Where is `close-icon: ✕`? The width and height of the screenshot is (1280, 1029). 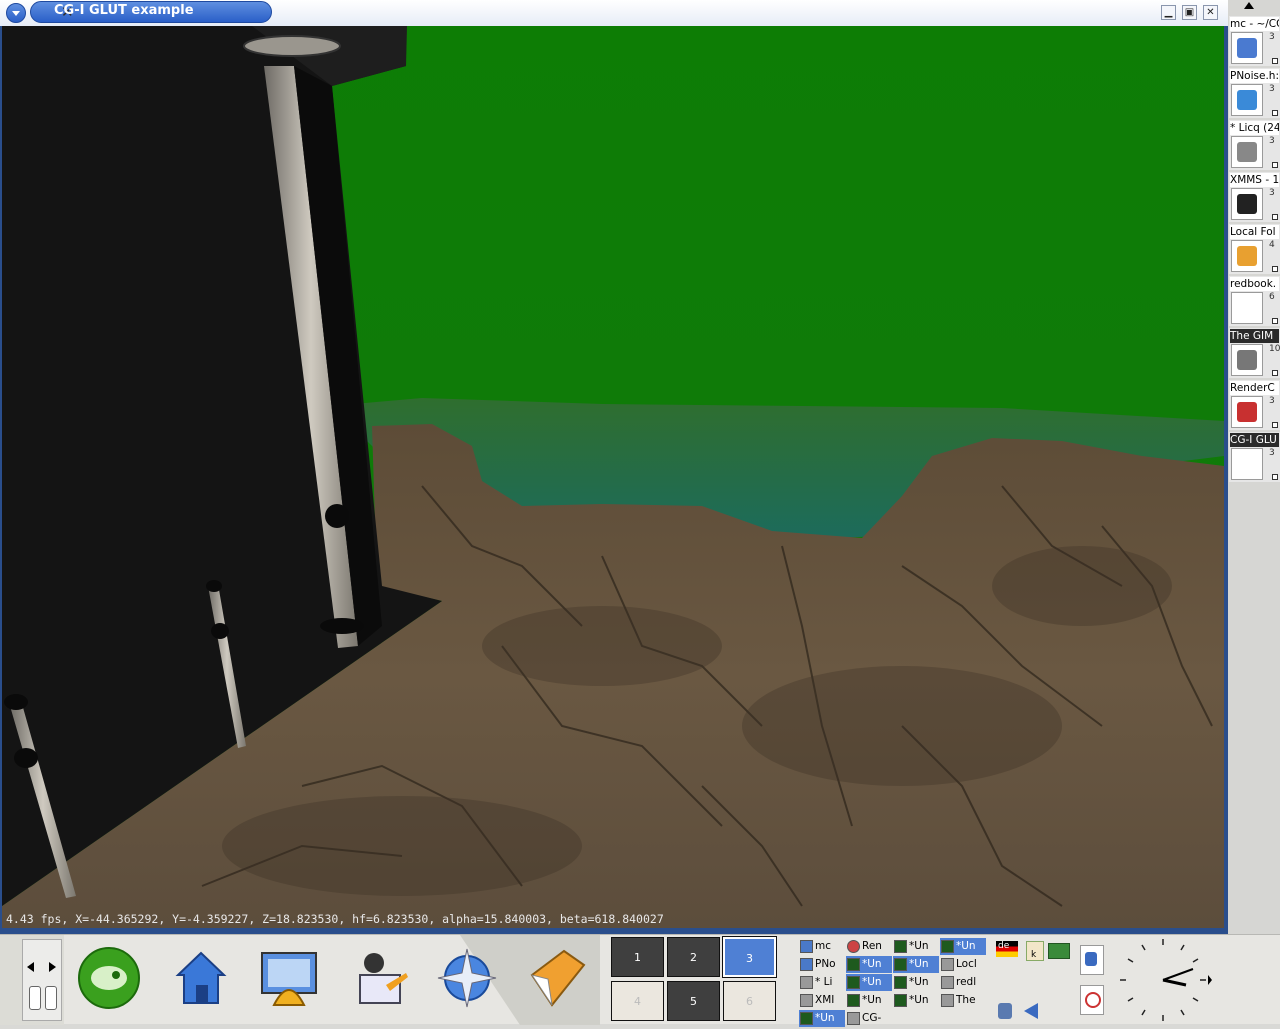
close-icon: ✕ is located at coordinates (1210, 12).